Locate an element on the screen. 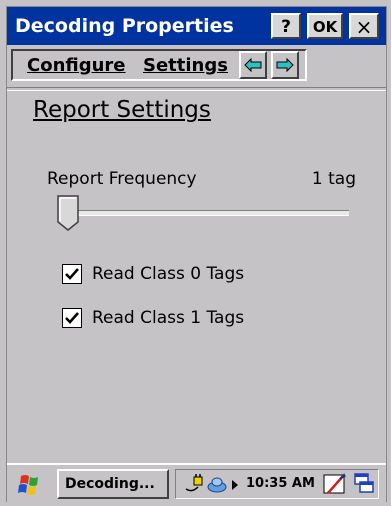 The height and width of the screenshot is (506, 391). report-frequency-slider-thumb is located at coordinates (68, 213).